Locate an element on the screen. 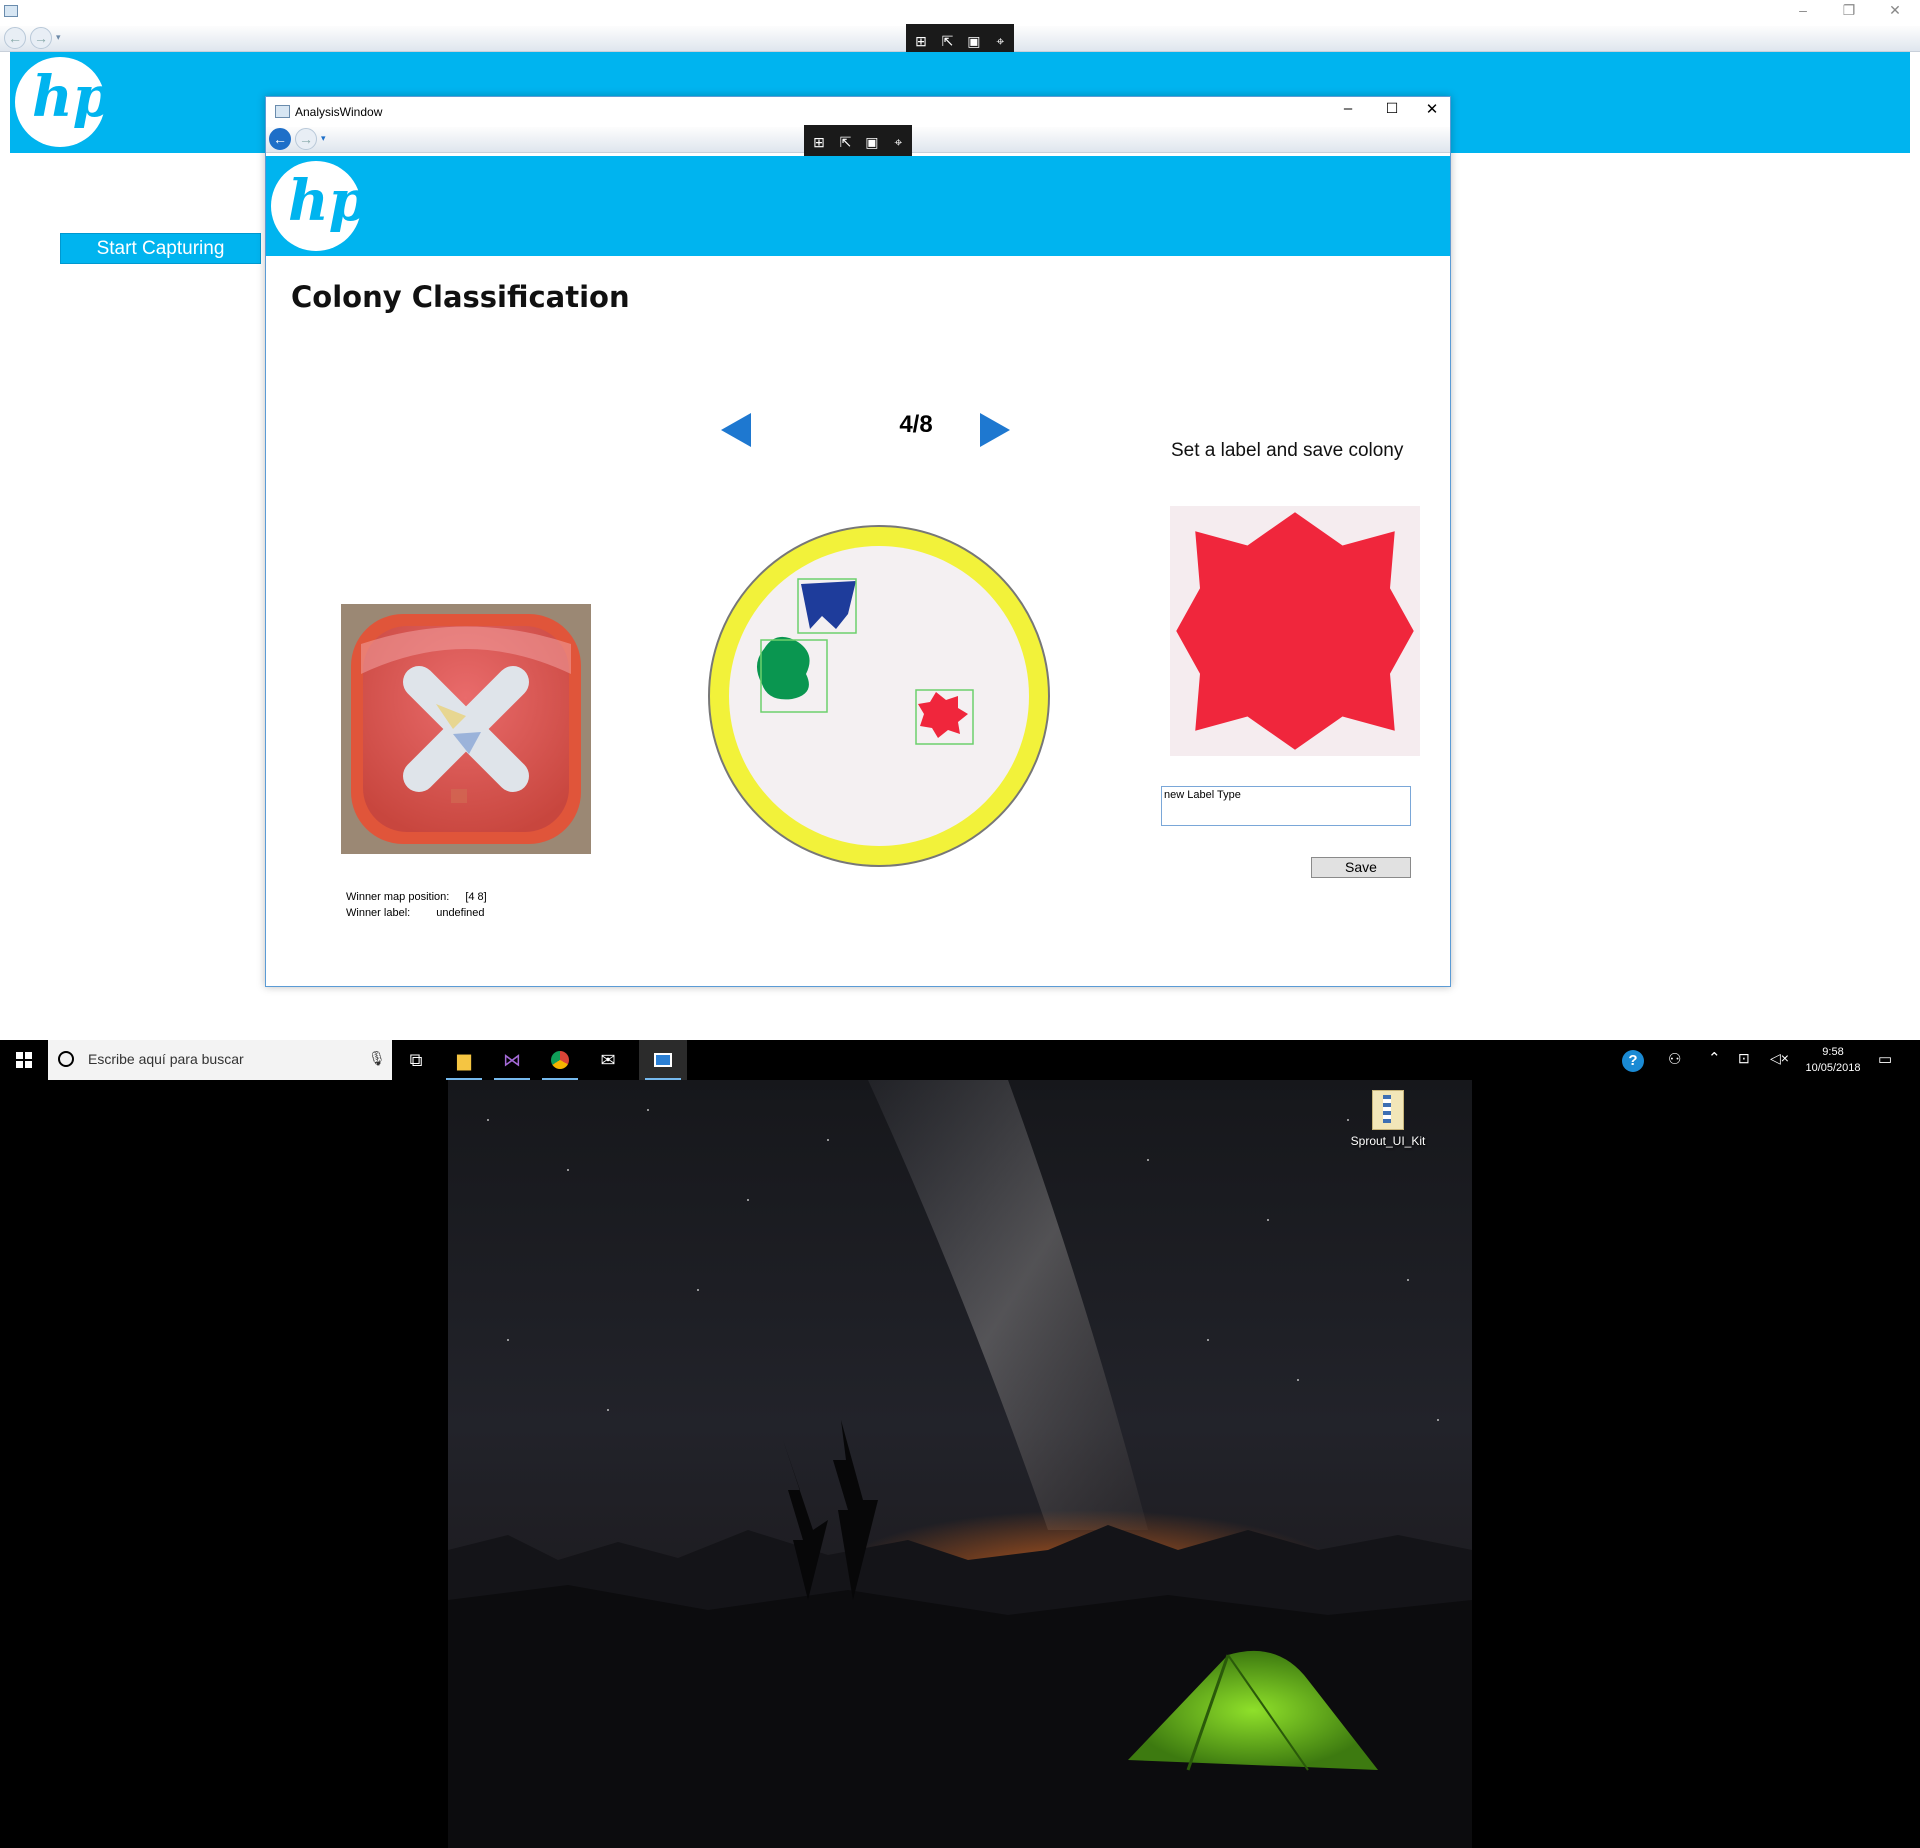 This screenshot has height=1848, width=1920. winner-label-value: undefined is located at coordinates (460, 913).